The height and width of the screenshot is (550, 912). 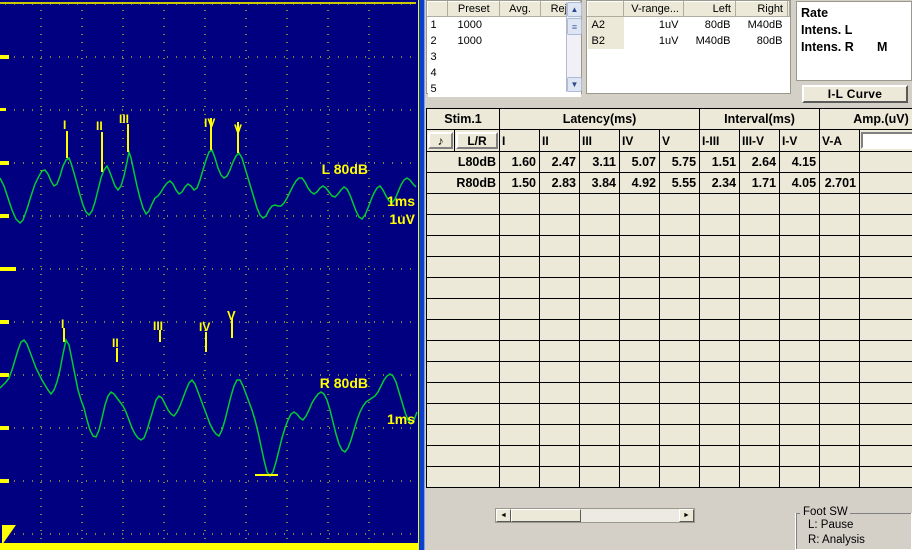 I want to click on cell-II: 2.47, so click(x=560, y=162).